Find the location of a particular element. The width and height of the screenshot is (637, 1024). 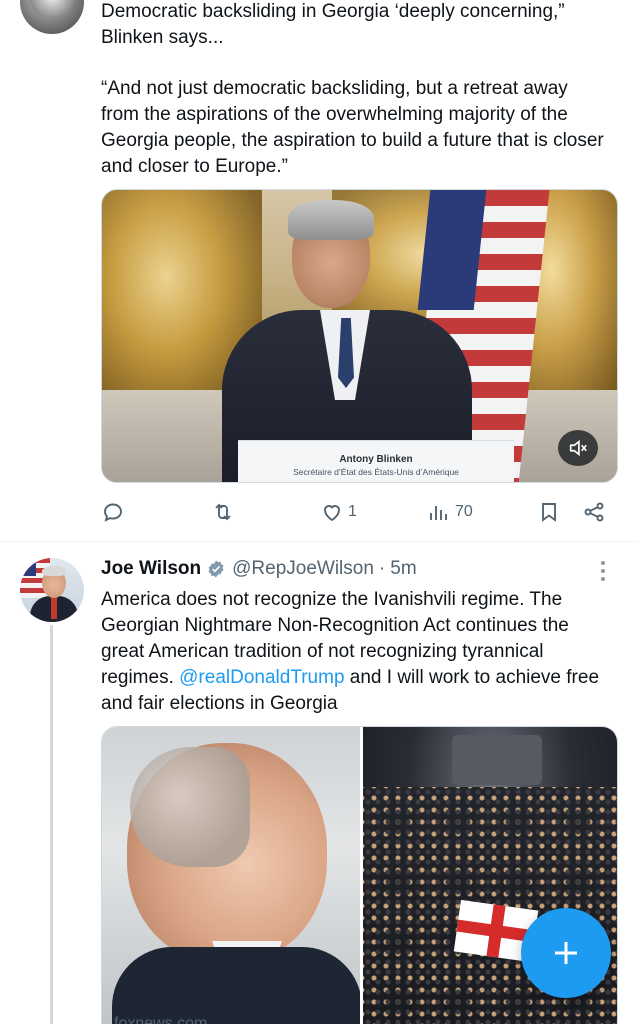

lectern-name: Antony Blinken is located at coordinates (376, 459).